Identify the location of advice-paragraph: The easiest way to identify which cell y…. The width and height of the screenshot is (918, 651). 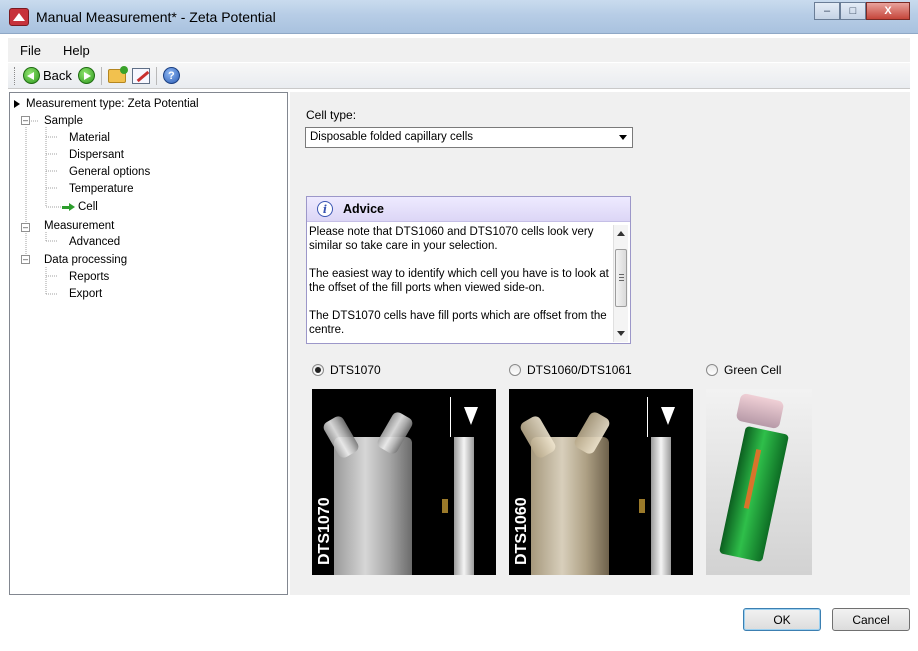
(459, 281).